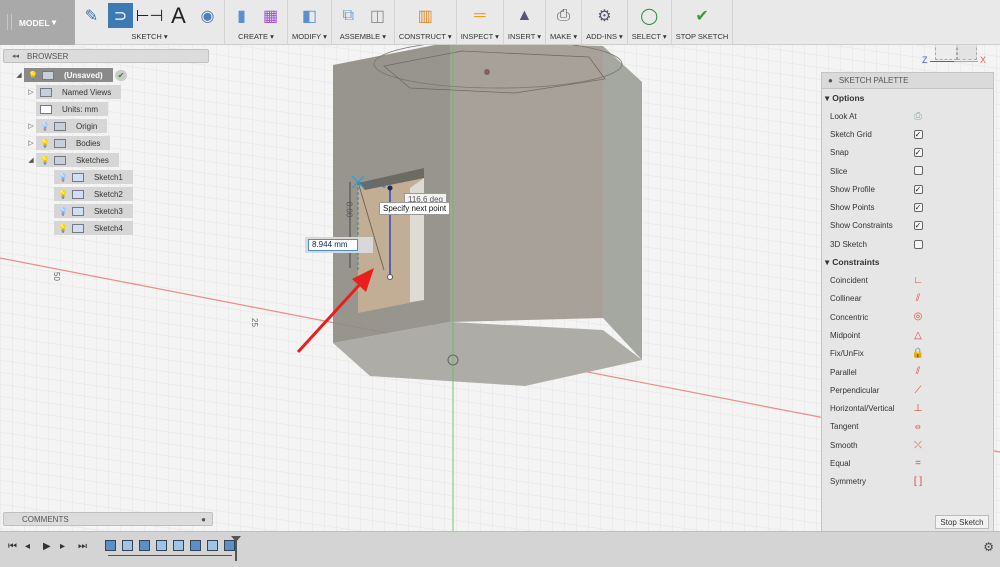 The image size is (1000, 567). What do you see at coordinates (241, 15) in the screenshot?
I see `extrude-icon: ▮` at bounding box center [241, 15].